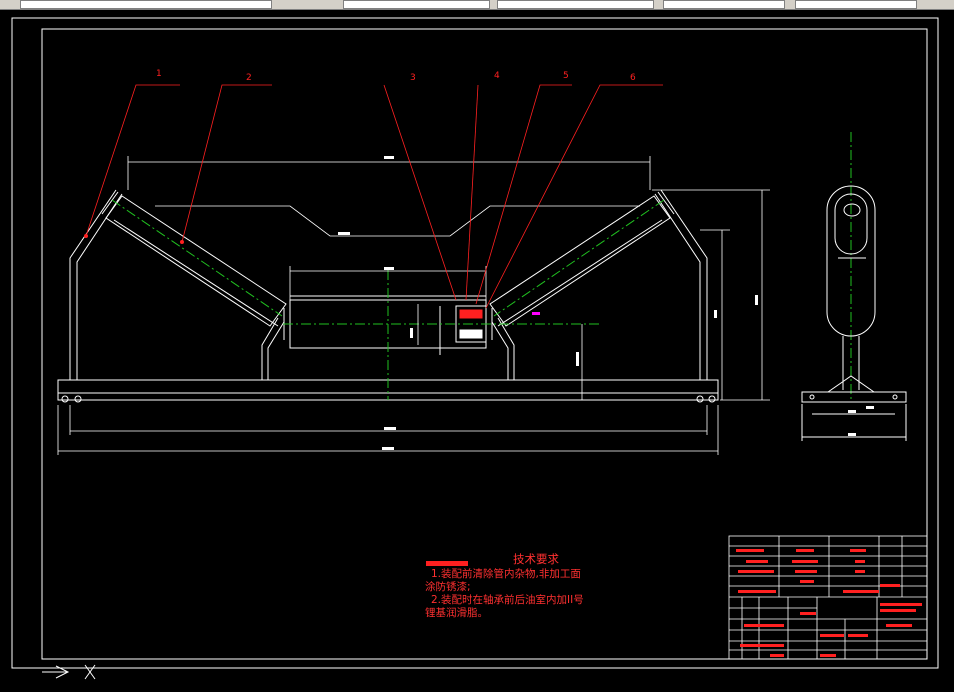 Image resolution: width=954 pixels, height=692 pixels. What do you see at coordinates (506, 574) in the screenshot?
I see `notes-line-1: 1.装配前清除管内杂物,非加工面` at bounding box center [506, 574].